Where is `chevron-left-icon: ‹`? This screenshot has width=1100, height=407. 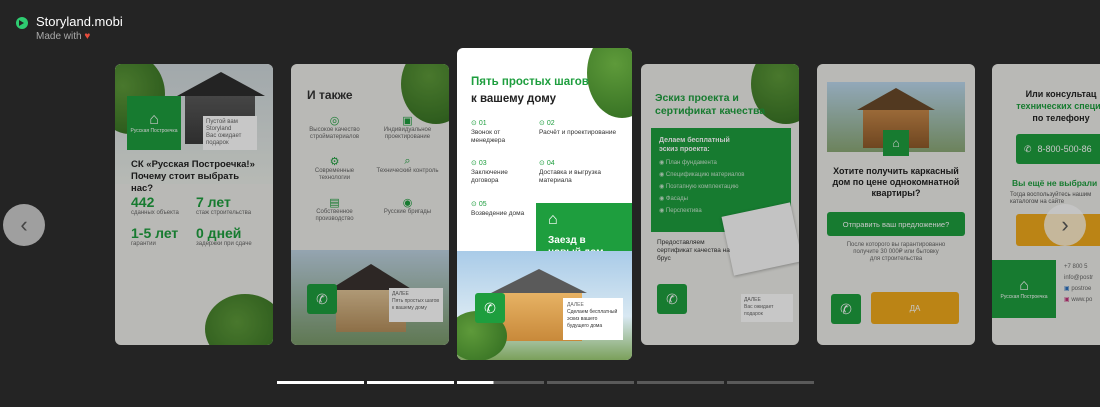
chevron-left-icon: ‹ is located at coordinates (24, 224).